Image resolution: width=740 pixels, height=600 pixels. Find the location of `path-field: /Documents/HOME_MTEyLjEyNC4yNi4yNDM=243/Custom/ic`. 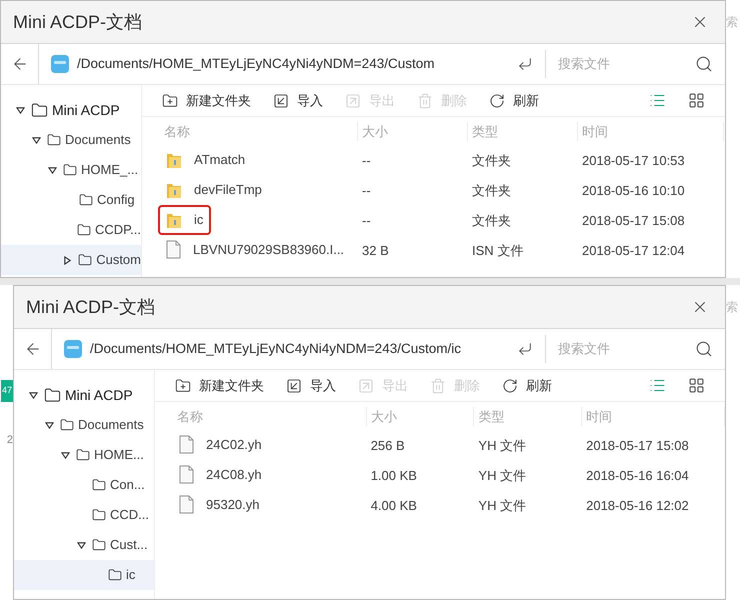

path-field: /Documents/HOME_MTEyLjEyNC4yNi4yNDM=243/Custom/ic is located at coordinates (303, 349).